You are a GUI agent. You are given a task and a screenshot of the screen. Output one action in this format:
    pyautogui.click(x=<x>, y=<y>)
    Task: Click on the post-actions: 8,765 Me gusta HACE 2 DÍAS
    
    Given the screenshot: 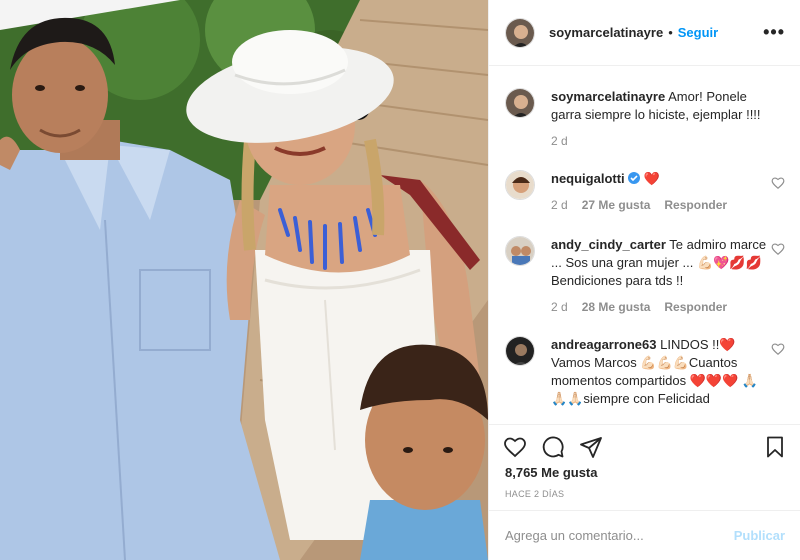 What is the action you would take?
    pyautogui.click(x=644, y=467)
    